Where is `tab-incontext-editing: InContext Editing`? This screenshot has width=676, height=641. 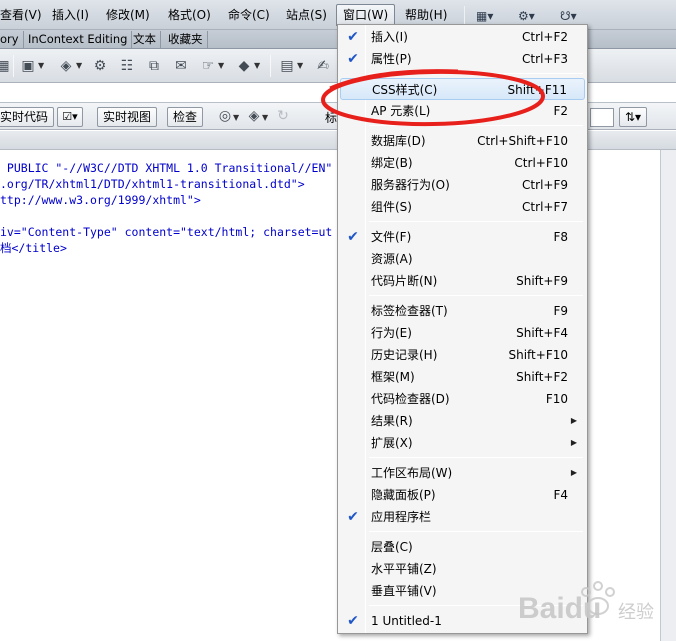 tab-incontext-editing: InContext Editing is located at coordinates (78, 39).